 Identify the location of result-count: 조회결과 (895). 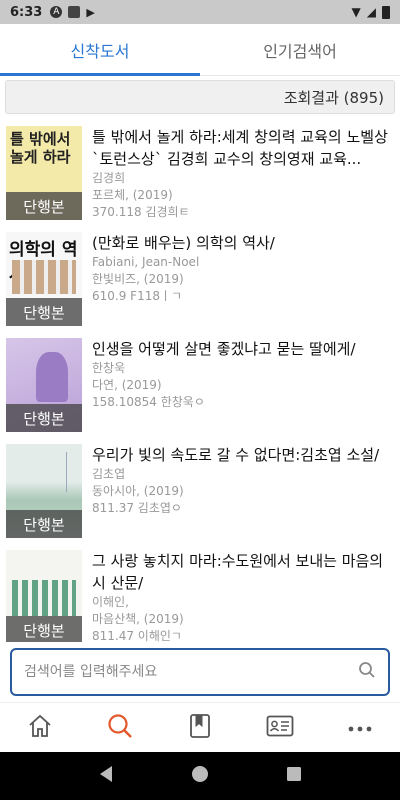
(333, 97).